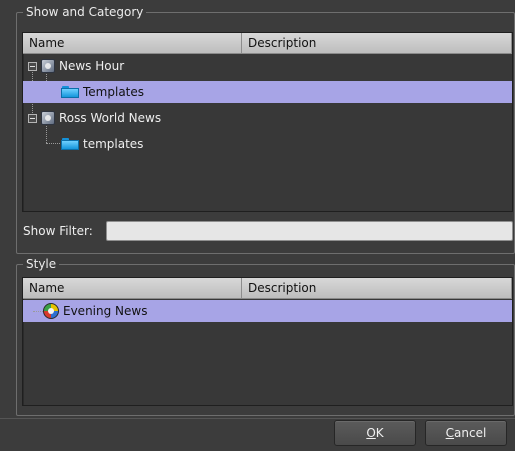 The height and width of the screenshot is (451, 515). Describe the element at coordinates (309, 231) in the screenshot. I see `show-filter-input` at that location.